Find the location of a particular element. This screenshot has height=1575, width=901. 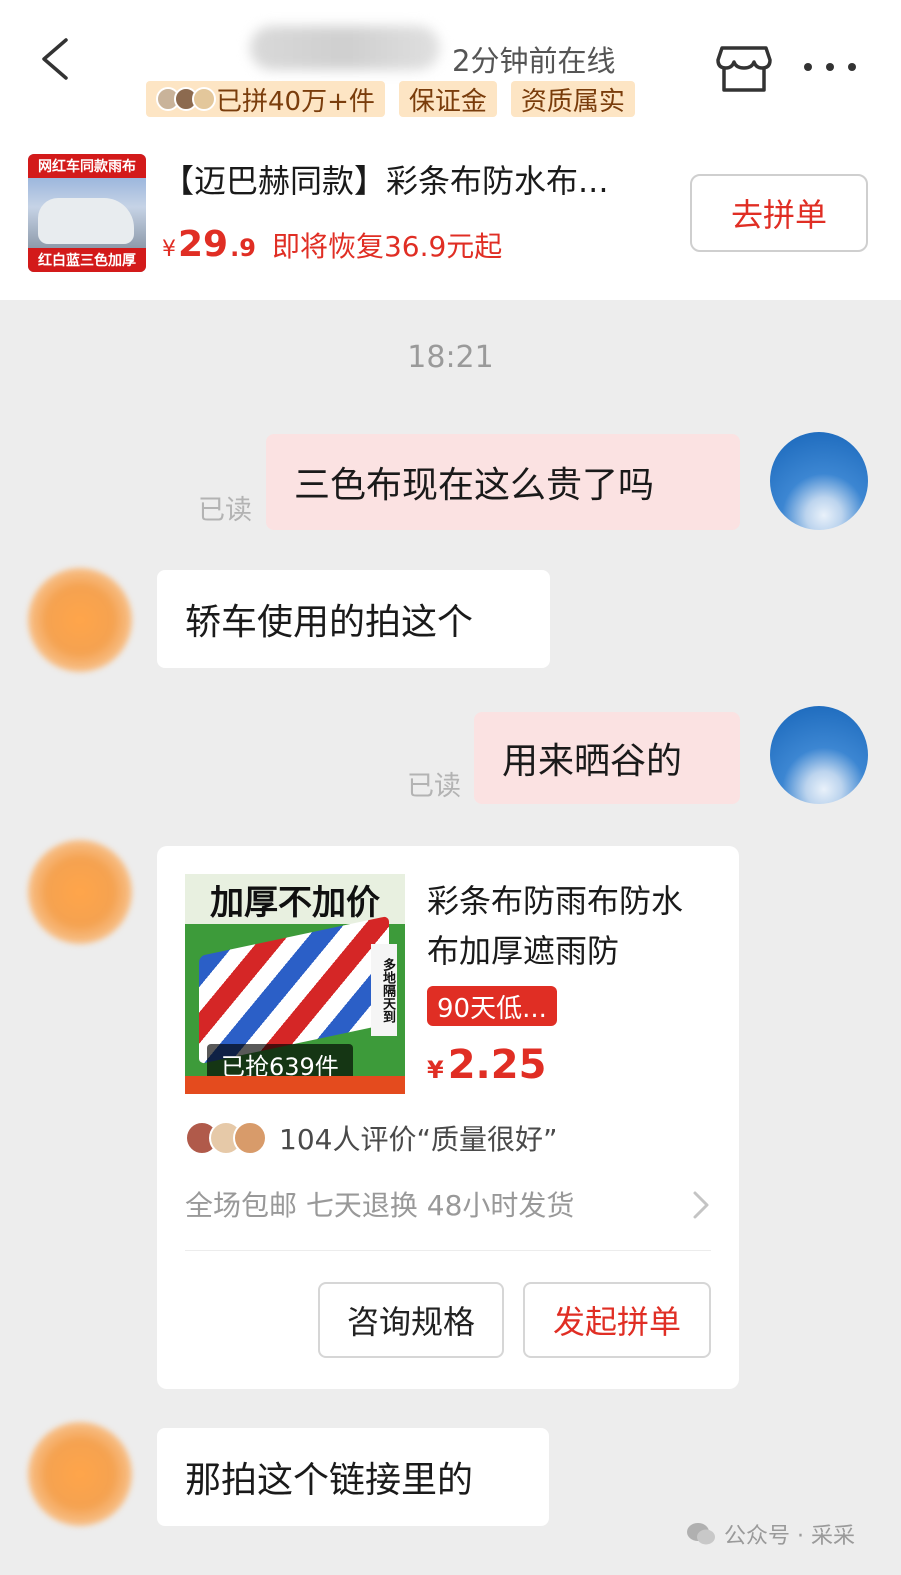

card-product-image: 加厚不加价 多地隔天到 已抢639件 is located at coordinates (295, 984).